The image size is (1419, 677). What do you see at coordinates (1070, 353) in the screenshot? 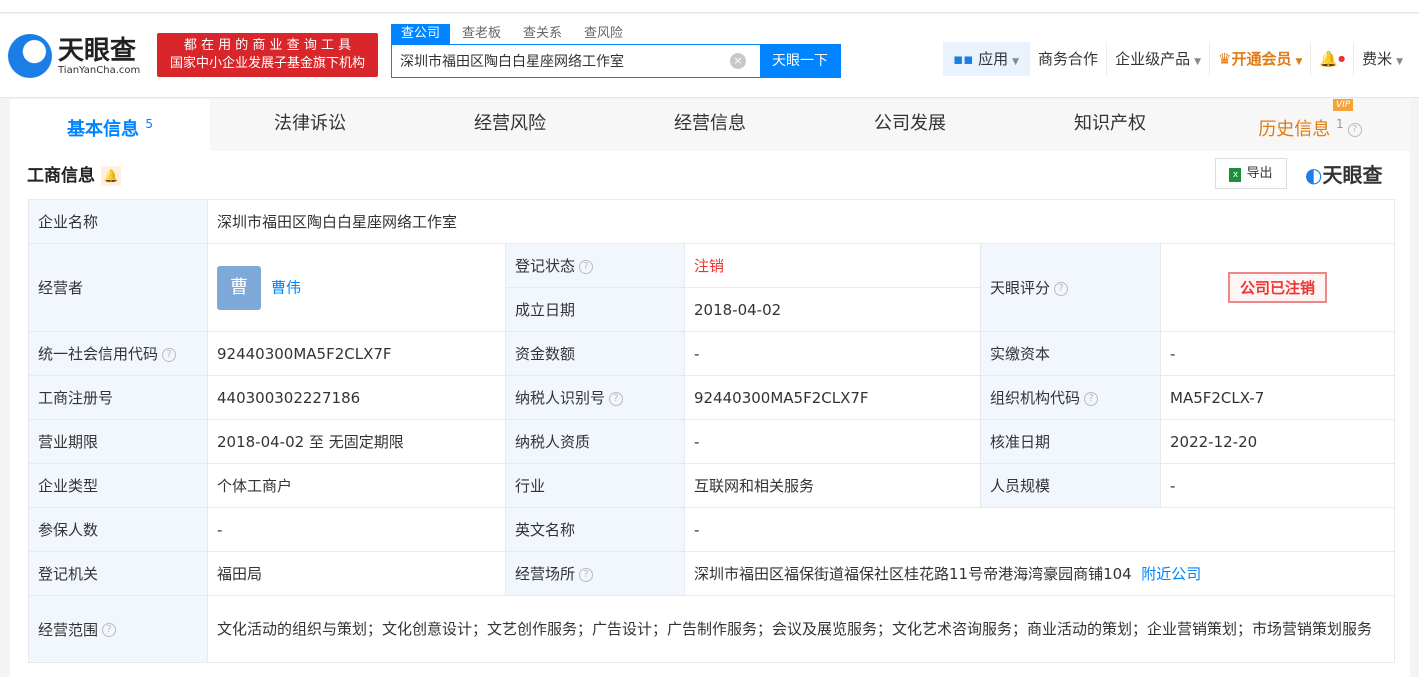
I see `label: 实缴资本` at bounding box center [1070, 353].